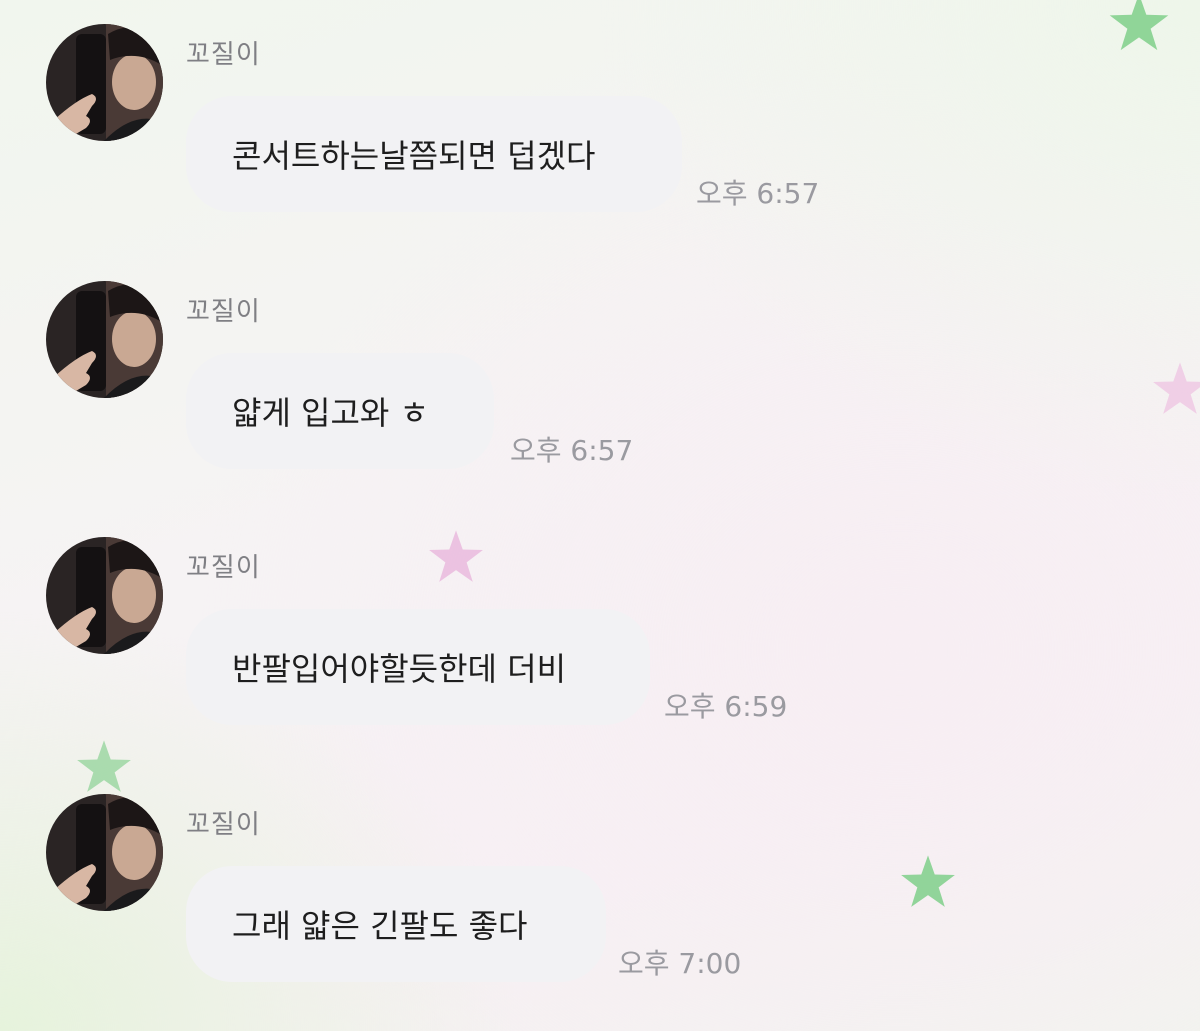  What do you see at coordinates (418, 667) in the screenshot?
I see `message-bubble: 반팔입어야할듯한데 더비` at bounding box center [418, 667].